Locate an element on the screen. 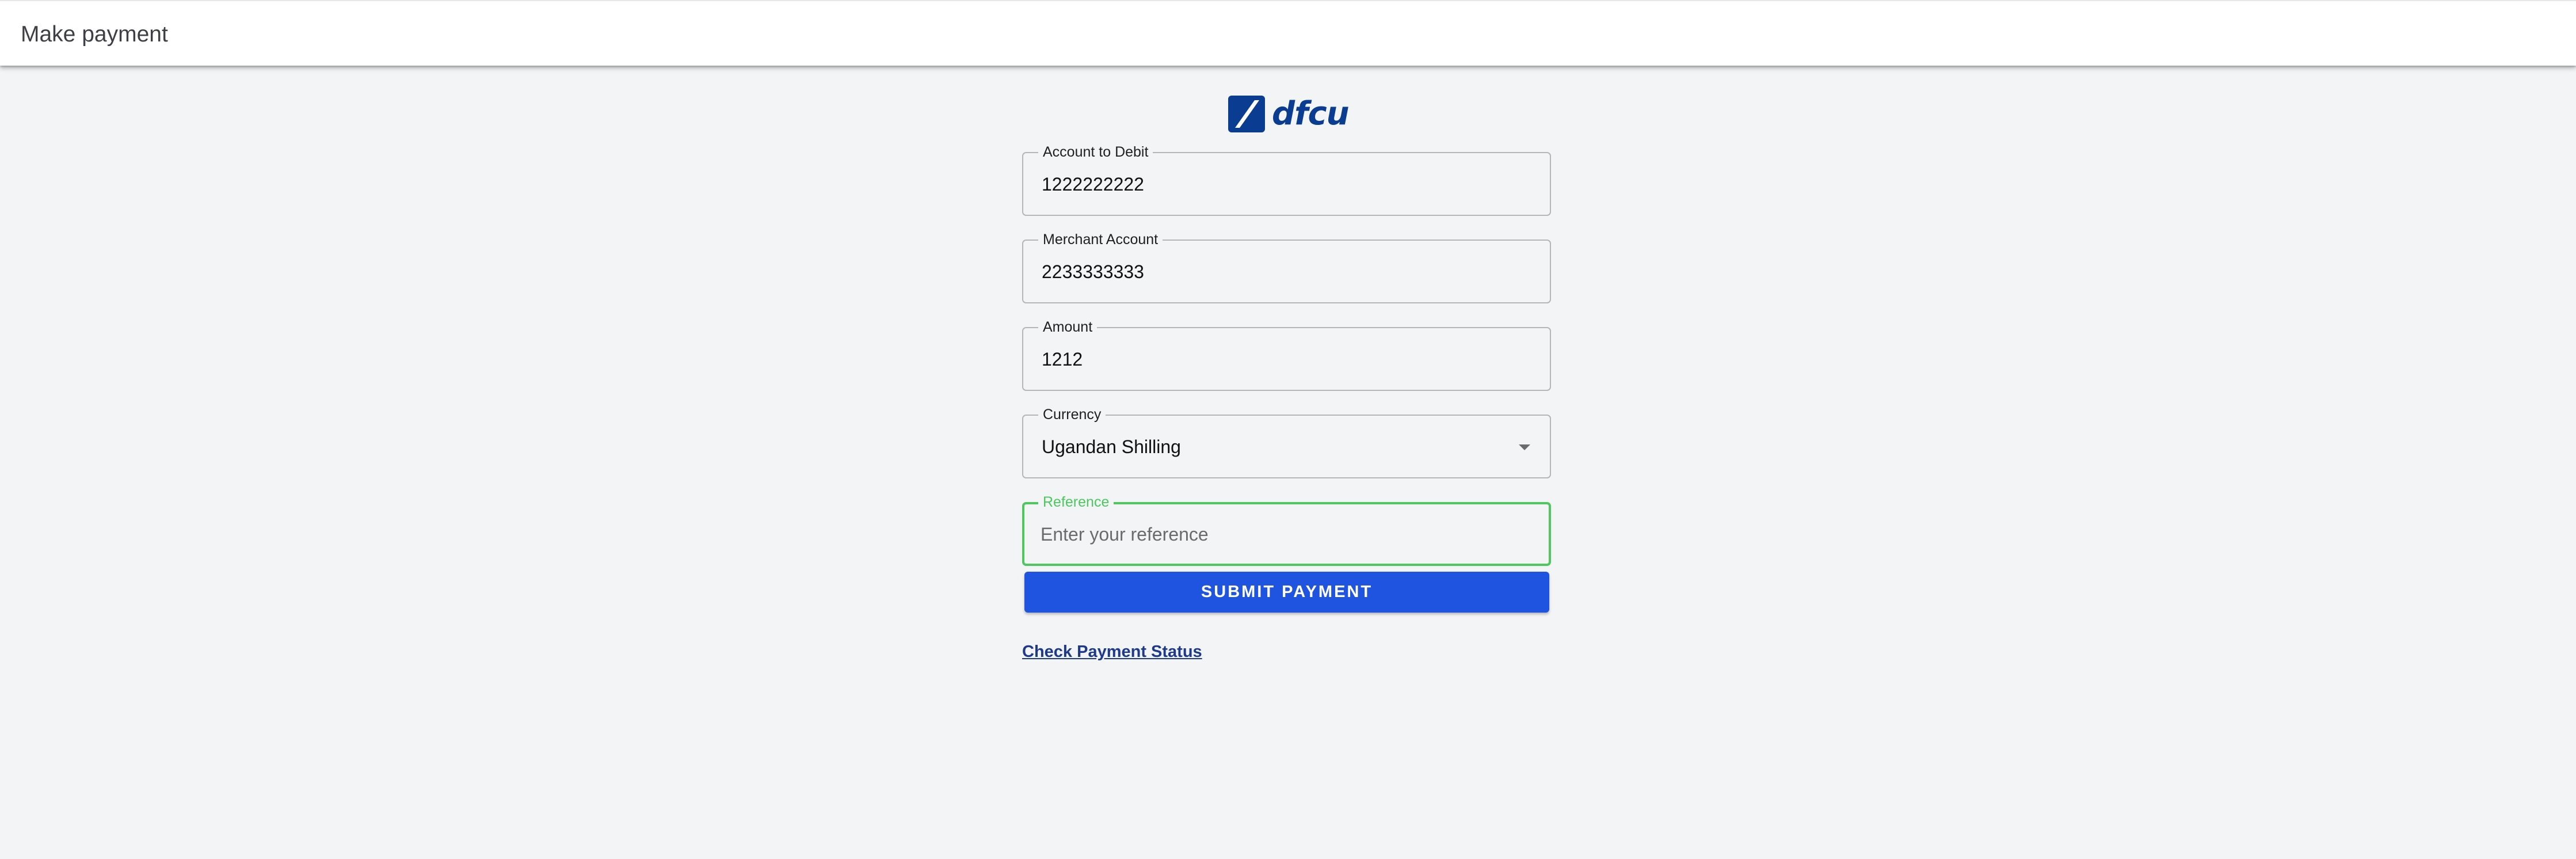 This screenshot has height=859, width=2576. slash-square-icon is located at coordinates (1246, 114).